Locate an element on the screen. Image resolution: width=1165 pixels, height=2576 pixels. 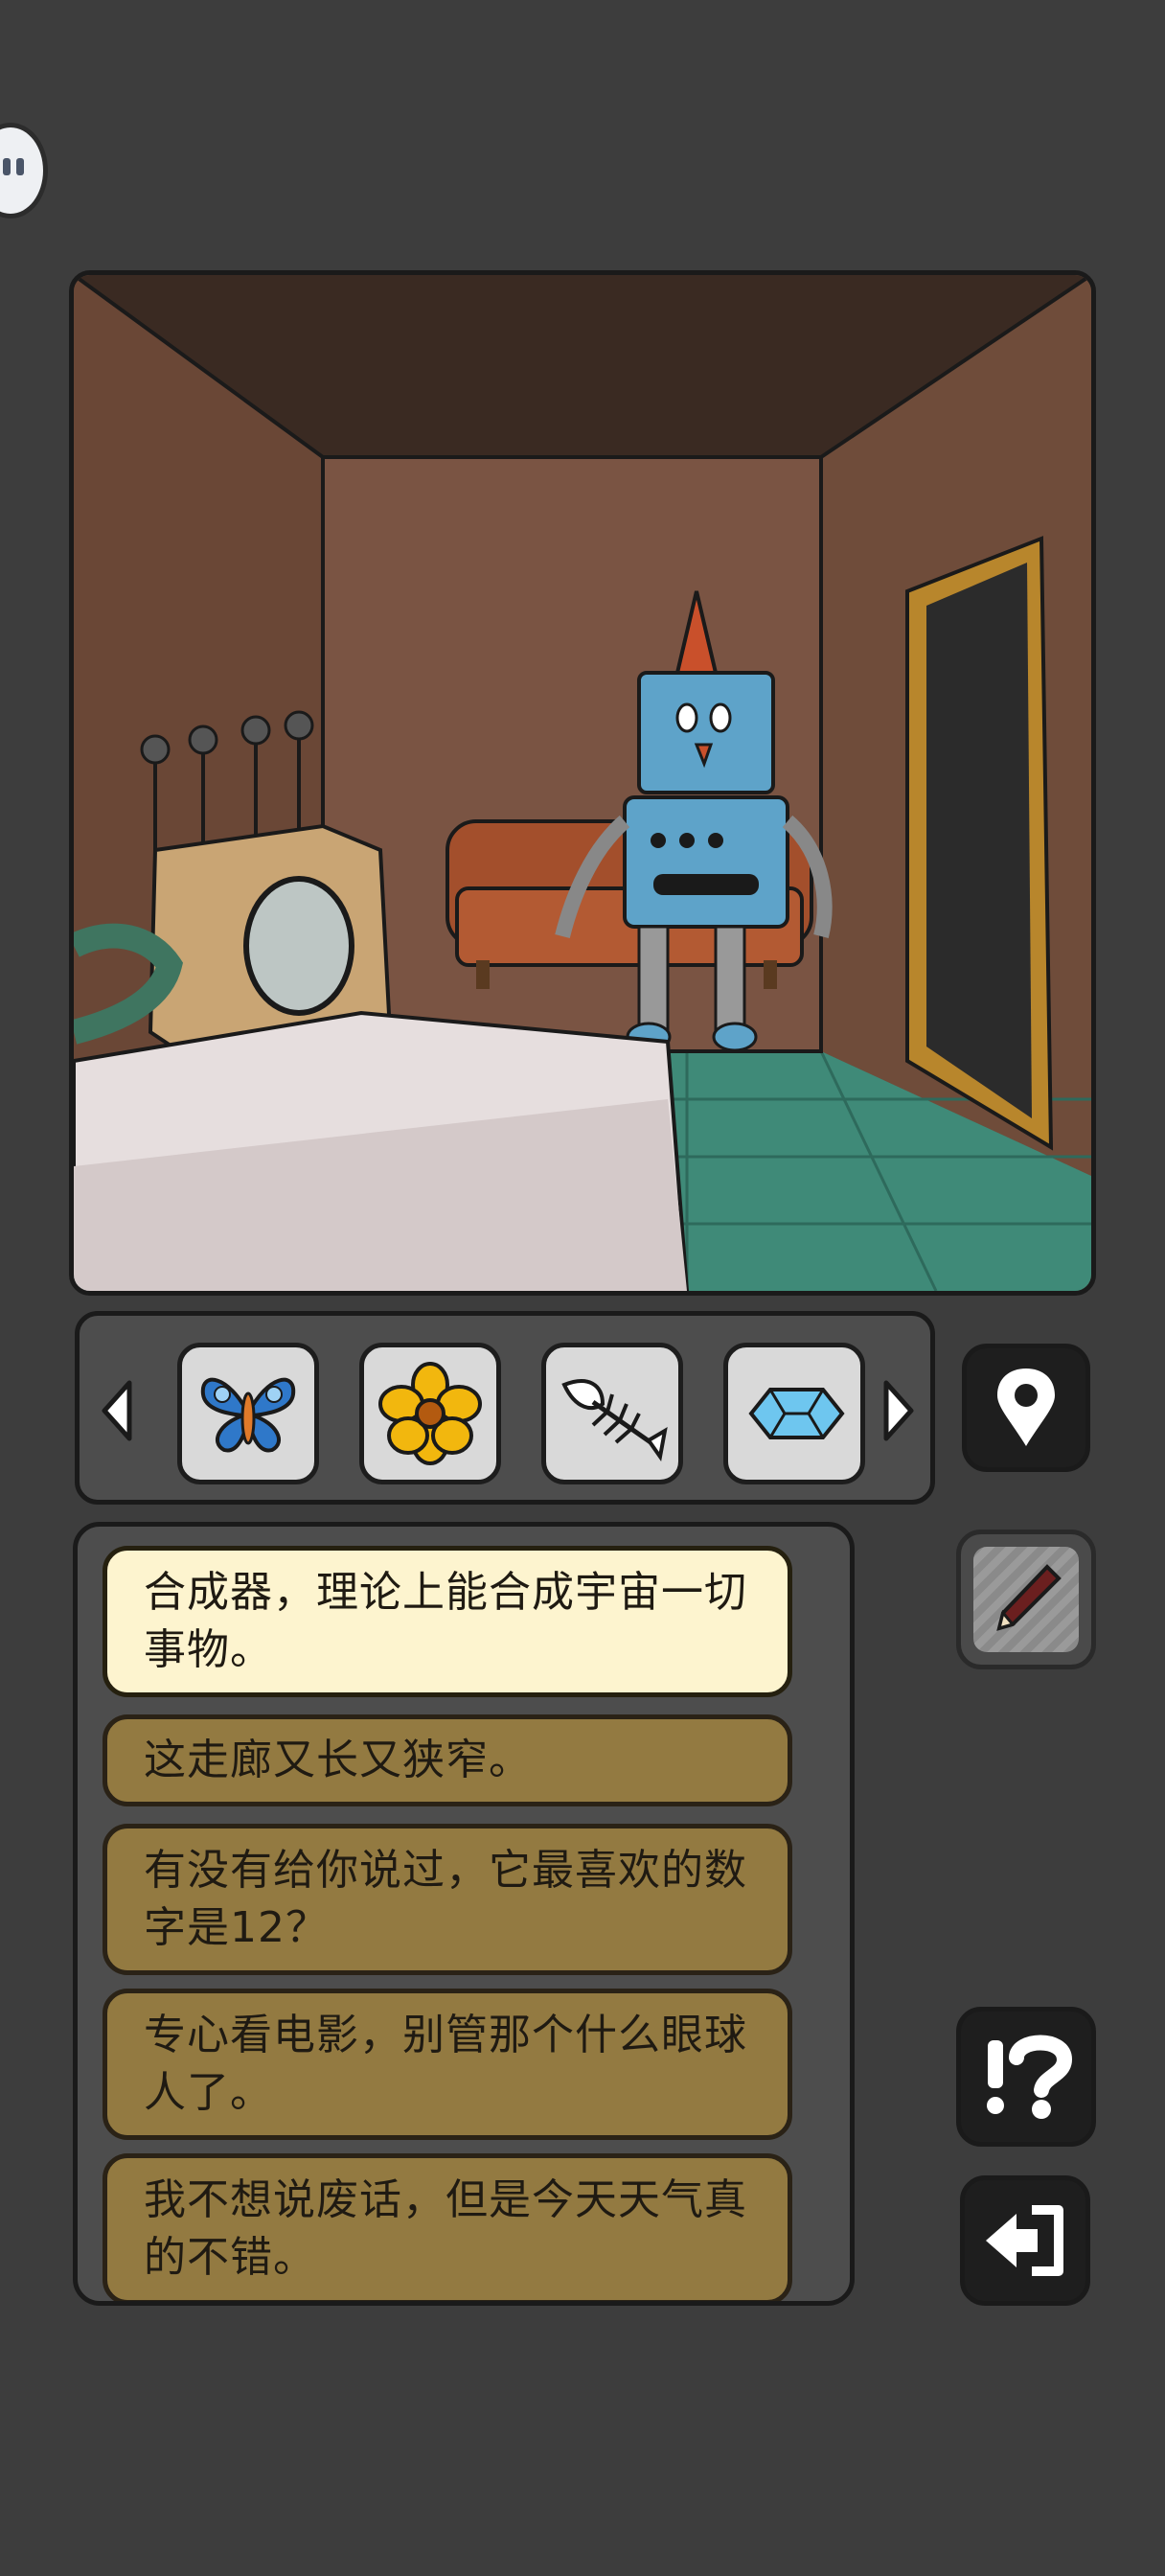
notes-button is located at coordinates (1026, 1599).